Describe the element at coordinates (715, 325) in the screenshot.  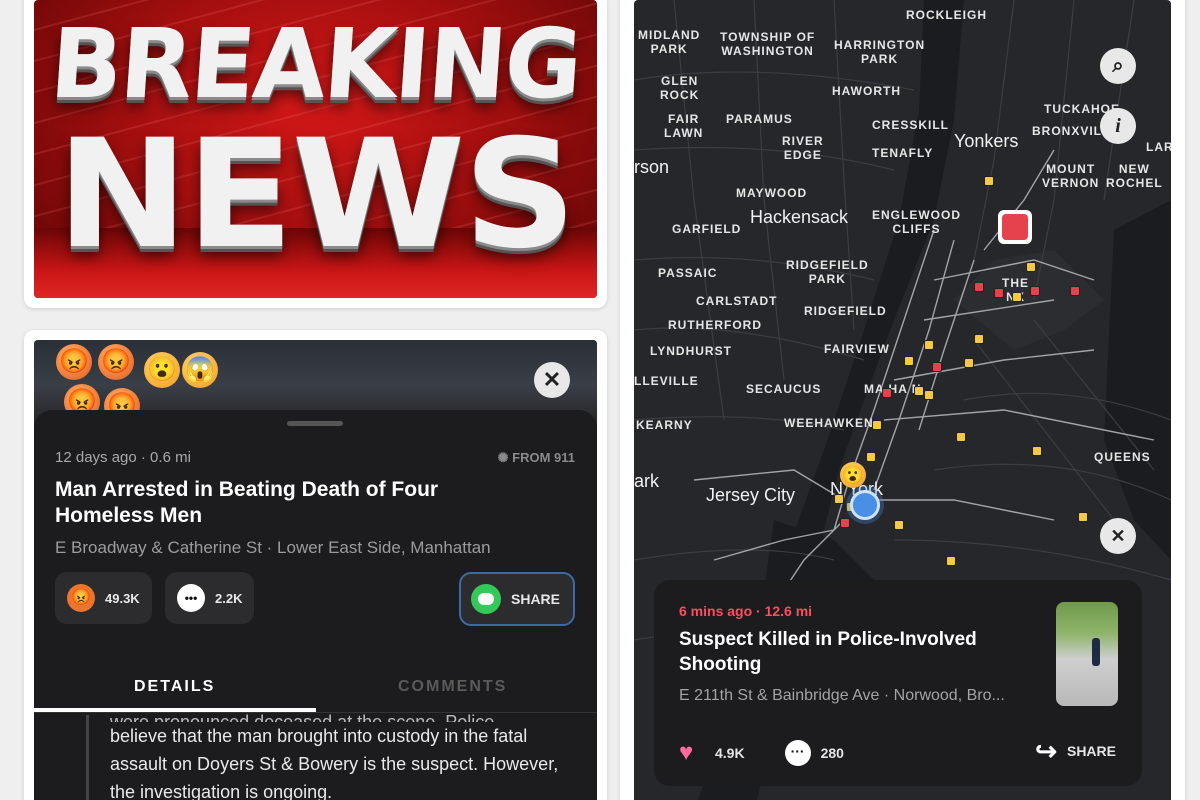
I see `map-label: RUTHERFORD` at that location.